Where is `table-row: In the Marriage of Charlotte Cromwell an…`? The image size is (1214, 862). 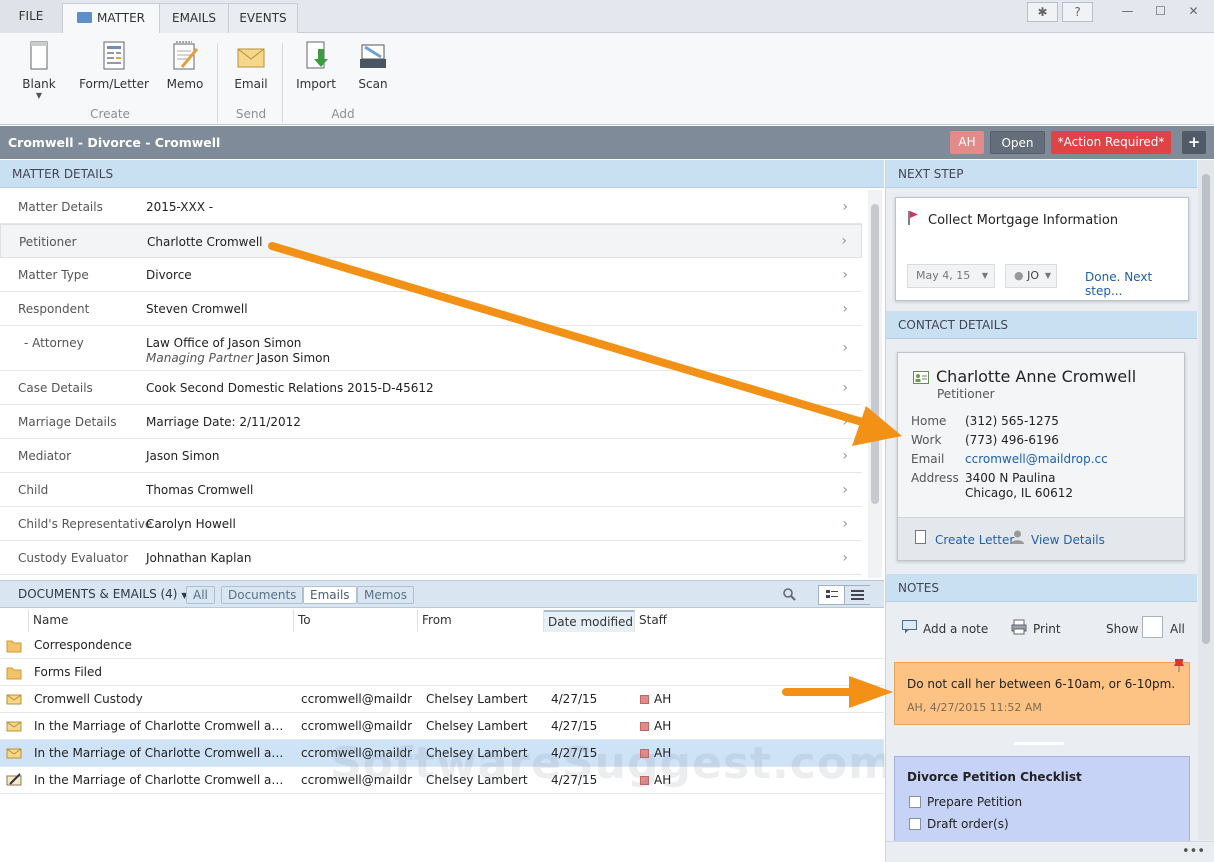
table-row: In the Marriage of Charlotte Cromwell an… is located at coordinates (442, 726).